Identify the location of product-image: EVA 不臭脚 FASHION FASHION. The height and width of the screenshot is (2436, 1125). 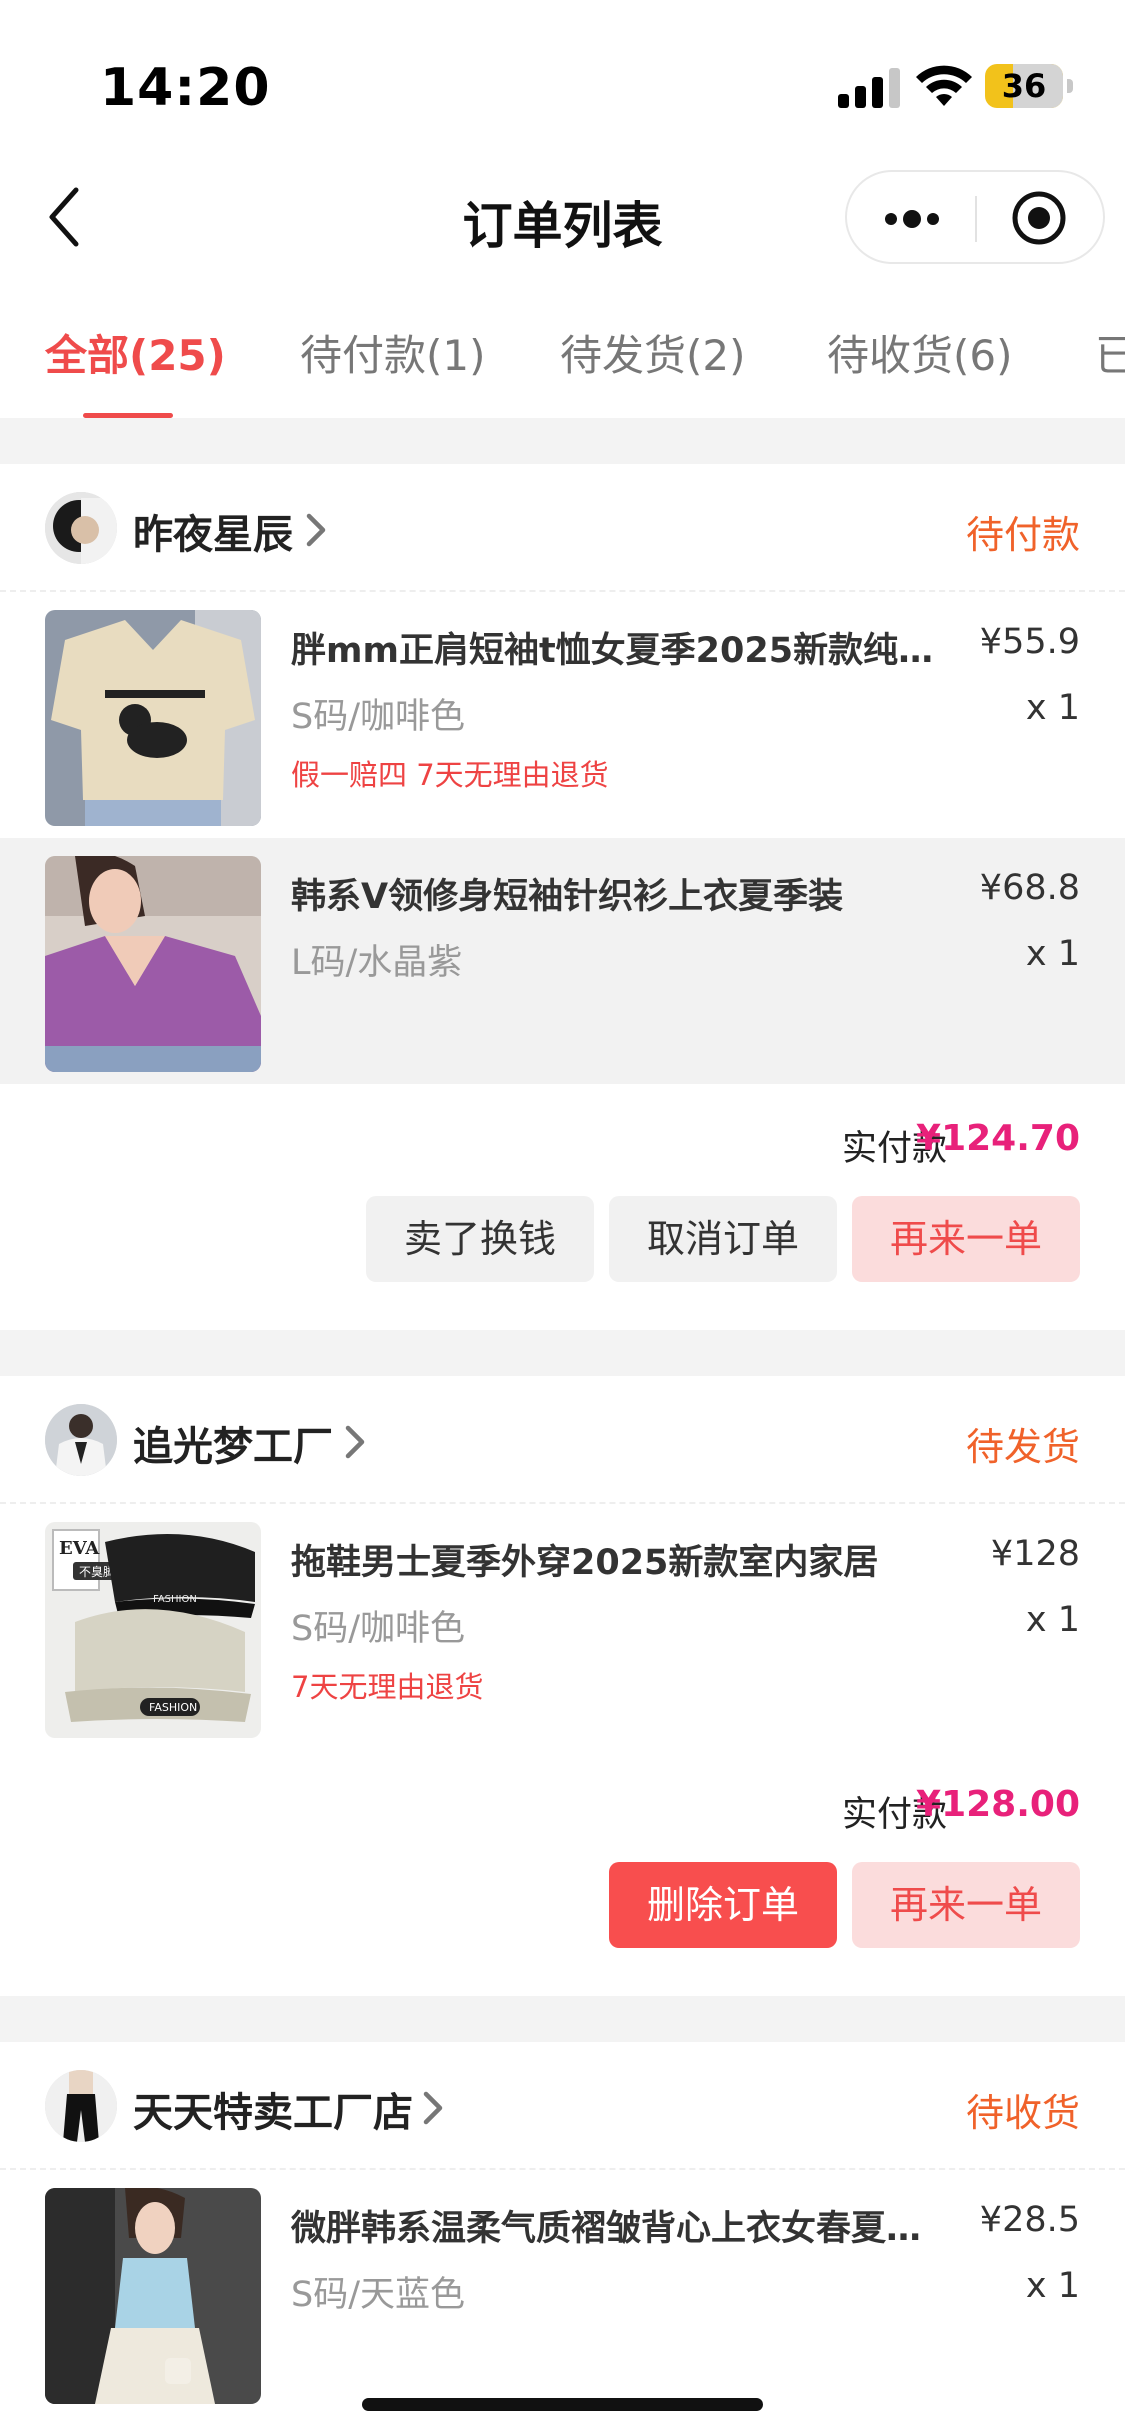
(153, 1630).